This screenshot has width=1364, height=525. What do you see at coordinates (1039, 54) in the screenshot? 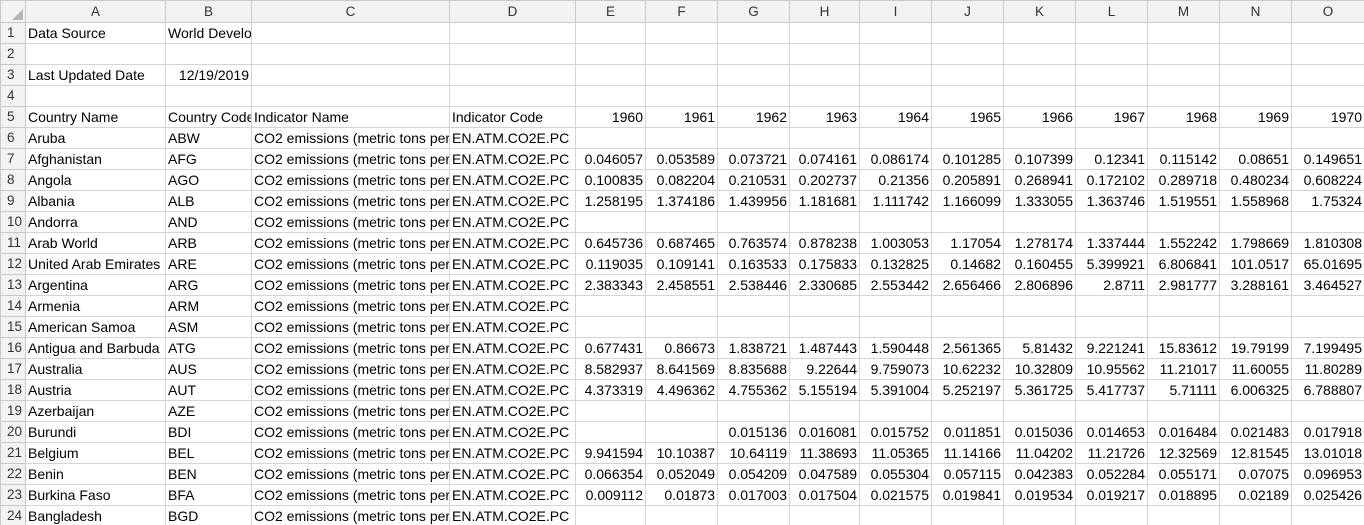
I see `cell-k2` at bounding box center [1039, 54].